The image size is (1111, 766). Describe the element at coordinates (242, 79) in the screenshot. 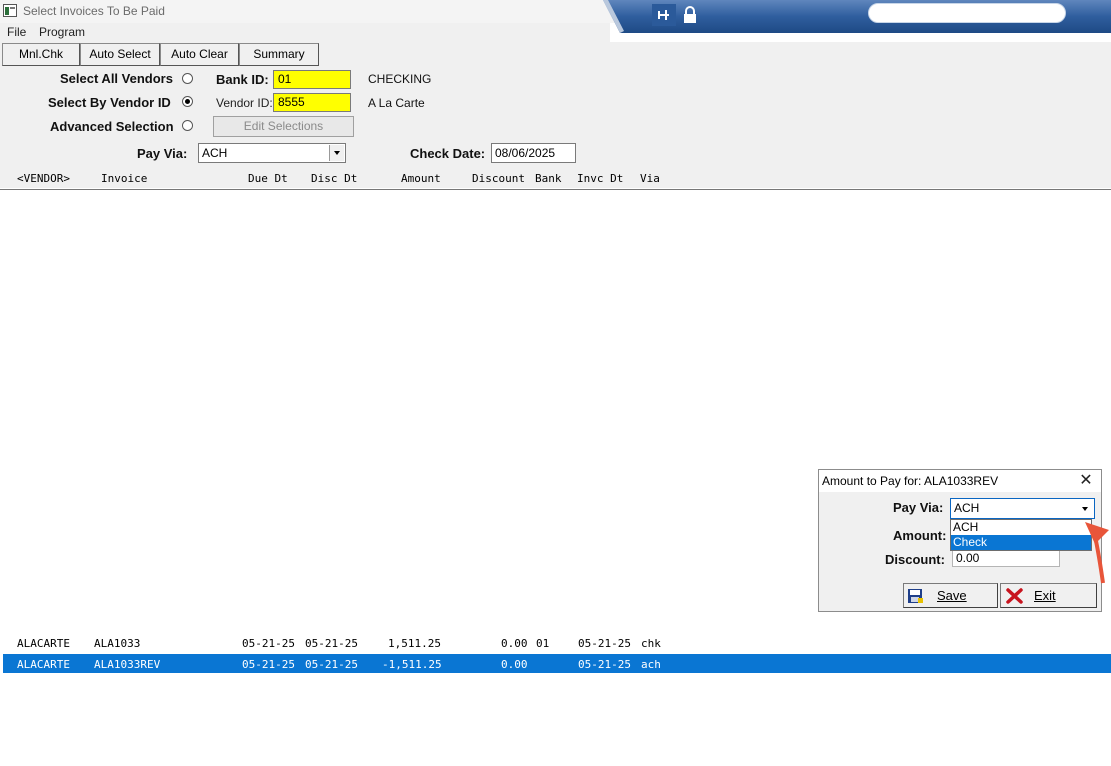

I see `bank-id-label: Bank ID:` at that location.